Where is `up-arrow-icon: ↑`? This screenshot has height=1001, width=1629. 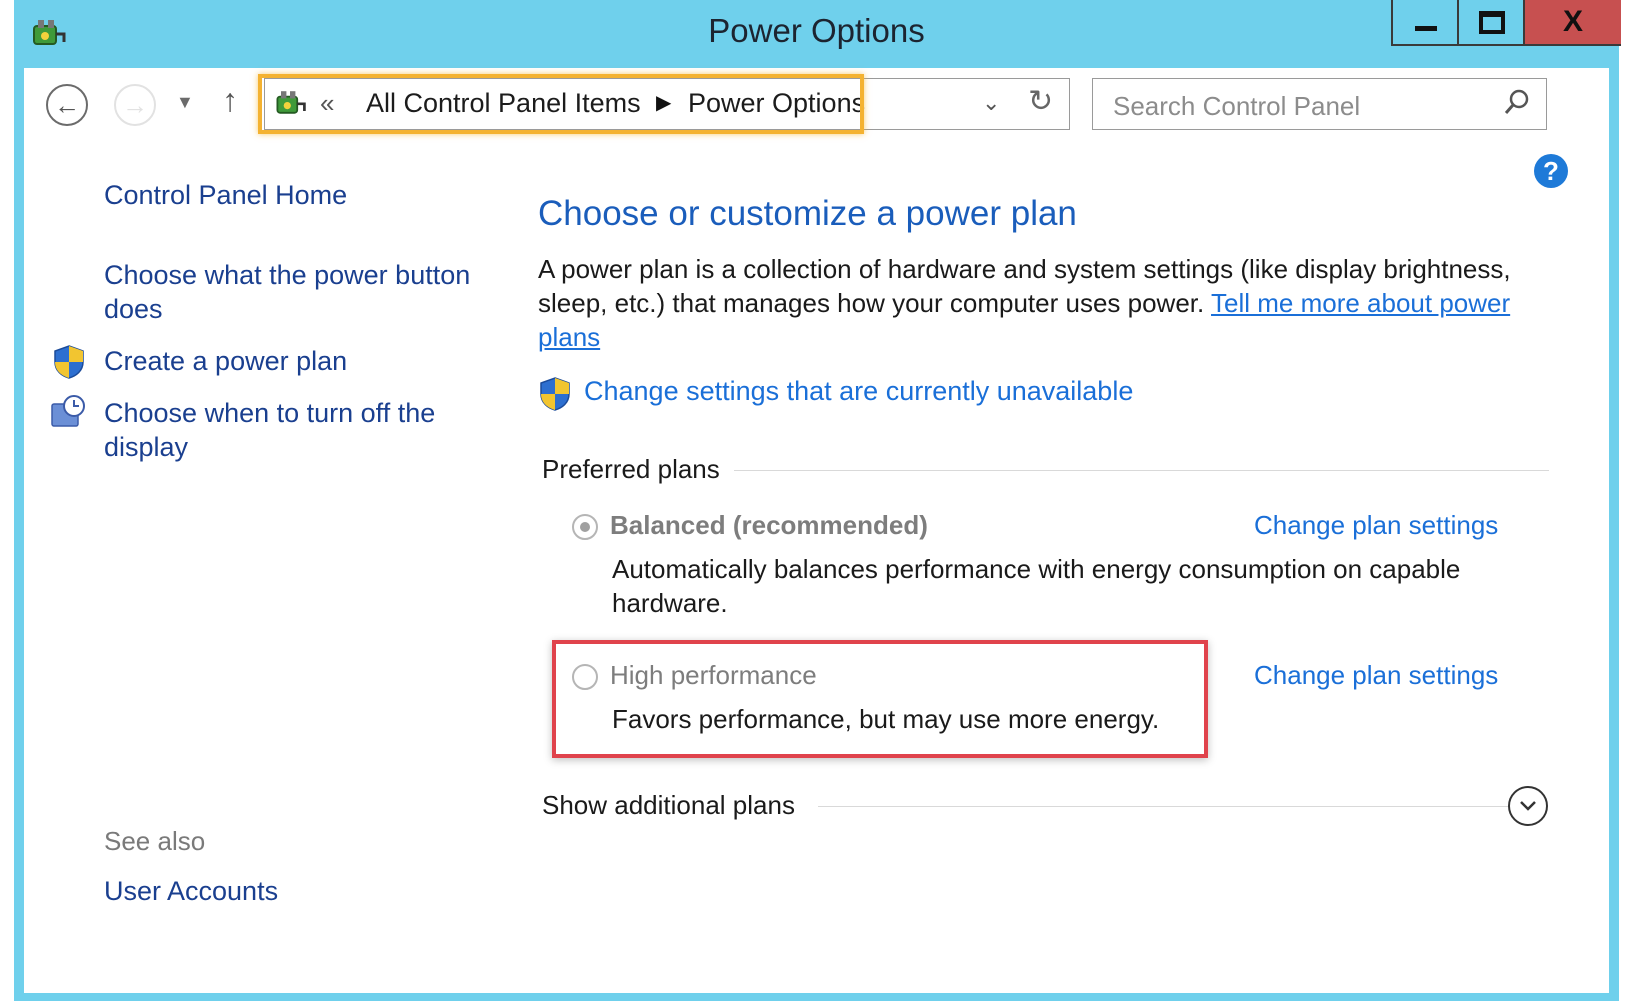
up-arrow-icon: ↑ is located at coordinates (230, 100).